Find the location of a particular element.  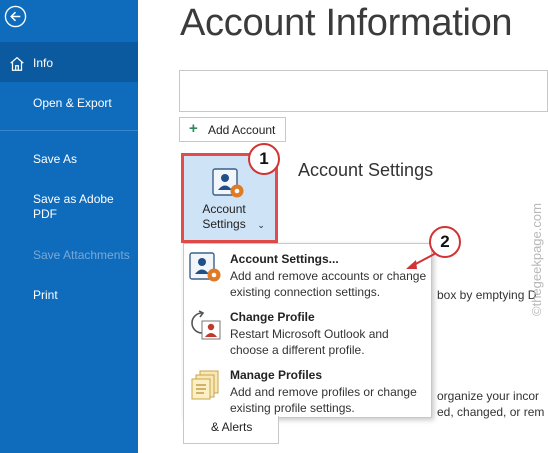

rules-and-alerts-label: & Alerts is located at coordinates (232, 427).